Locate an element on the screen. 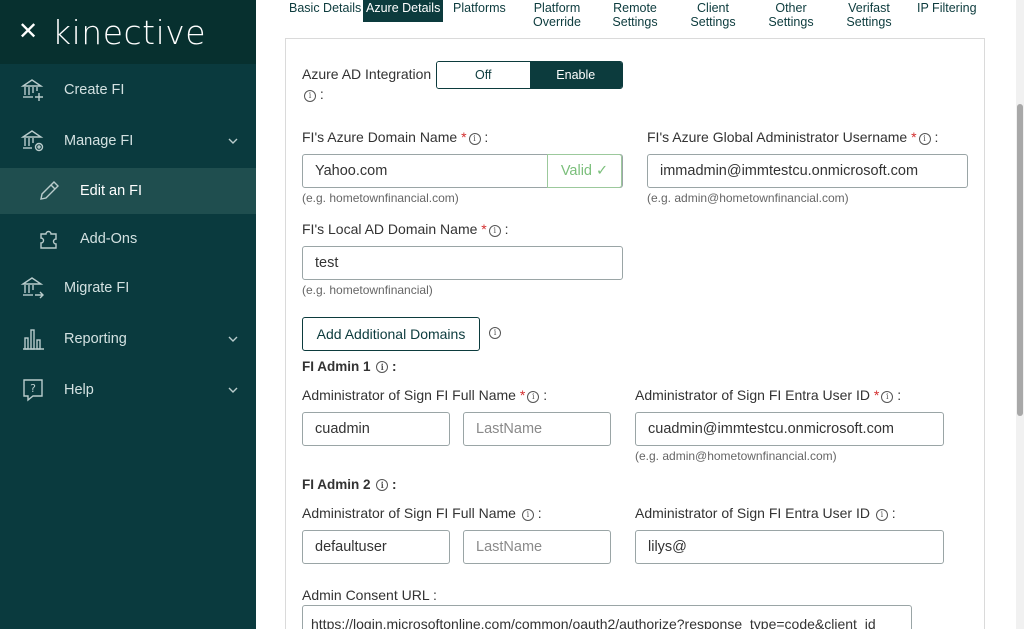 The image size is (1024, 629). tab-remote-settings: Remote Settings is located at coordinates (635, 15).